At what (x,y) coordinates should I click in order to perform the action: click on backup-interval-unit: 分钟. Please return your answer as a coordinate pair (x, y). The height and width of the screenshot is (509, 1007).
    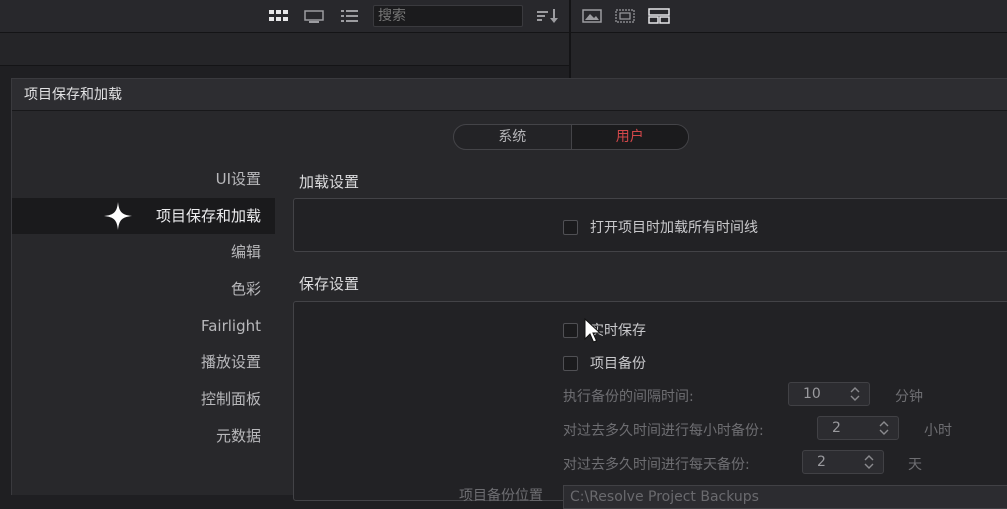
    Looking at the image, I should click on (909, 397).